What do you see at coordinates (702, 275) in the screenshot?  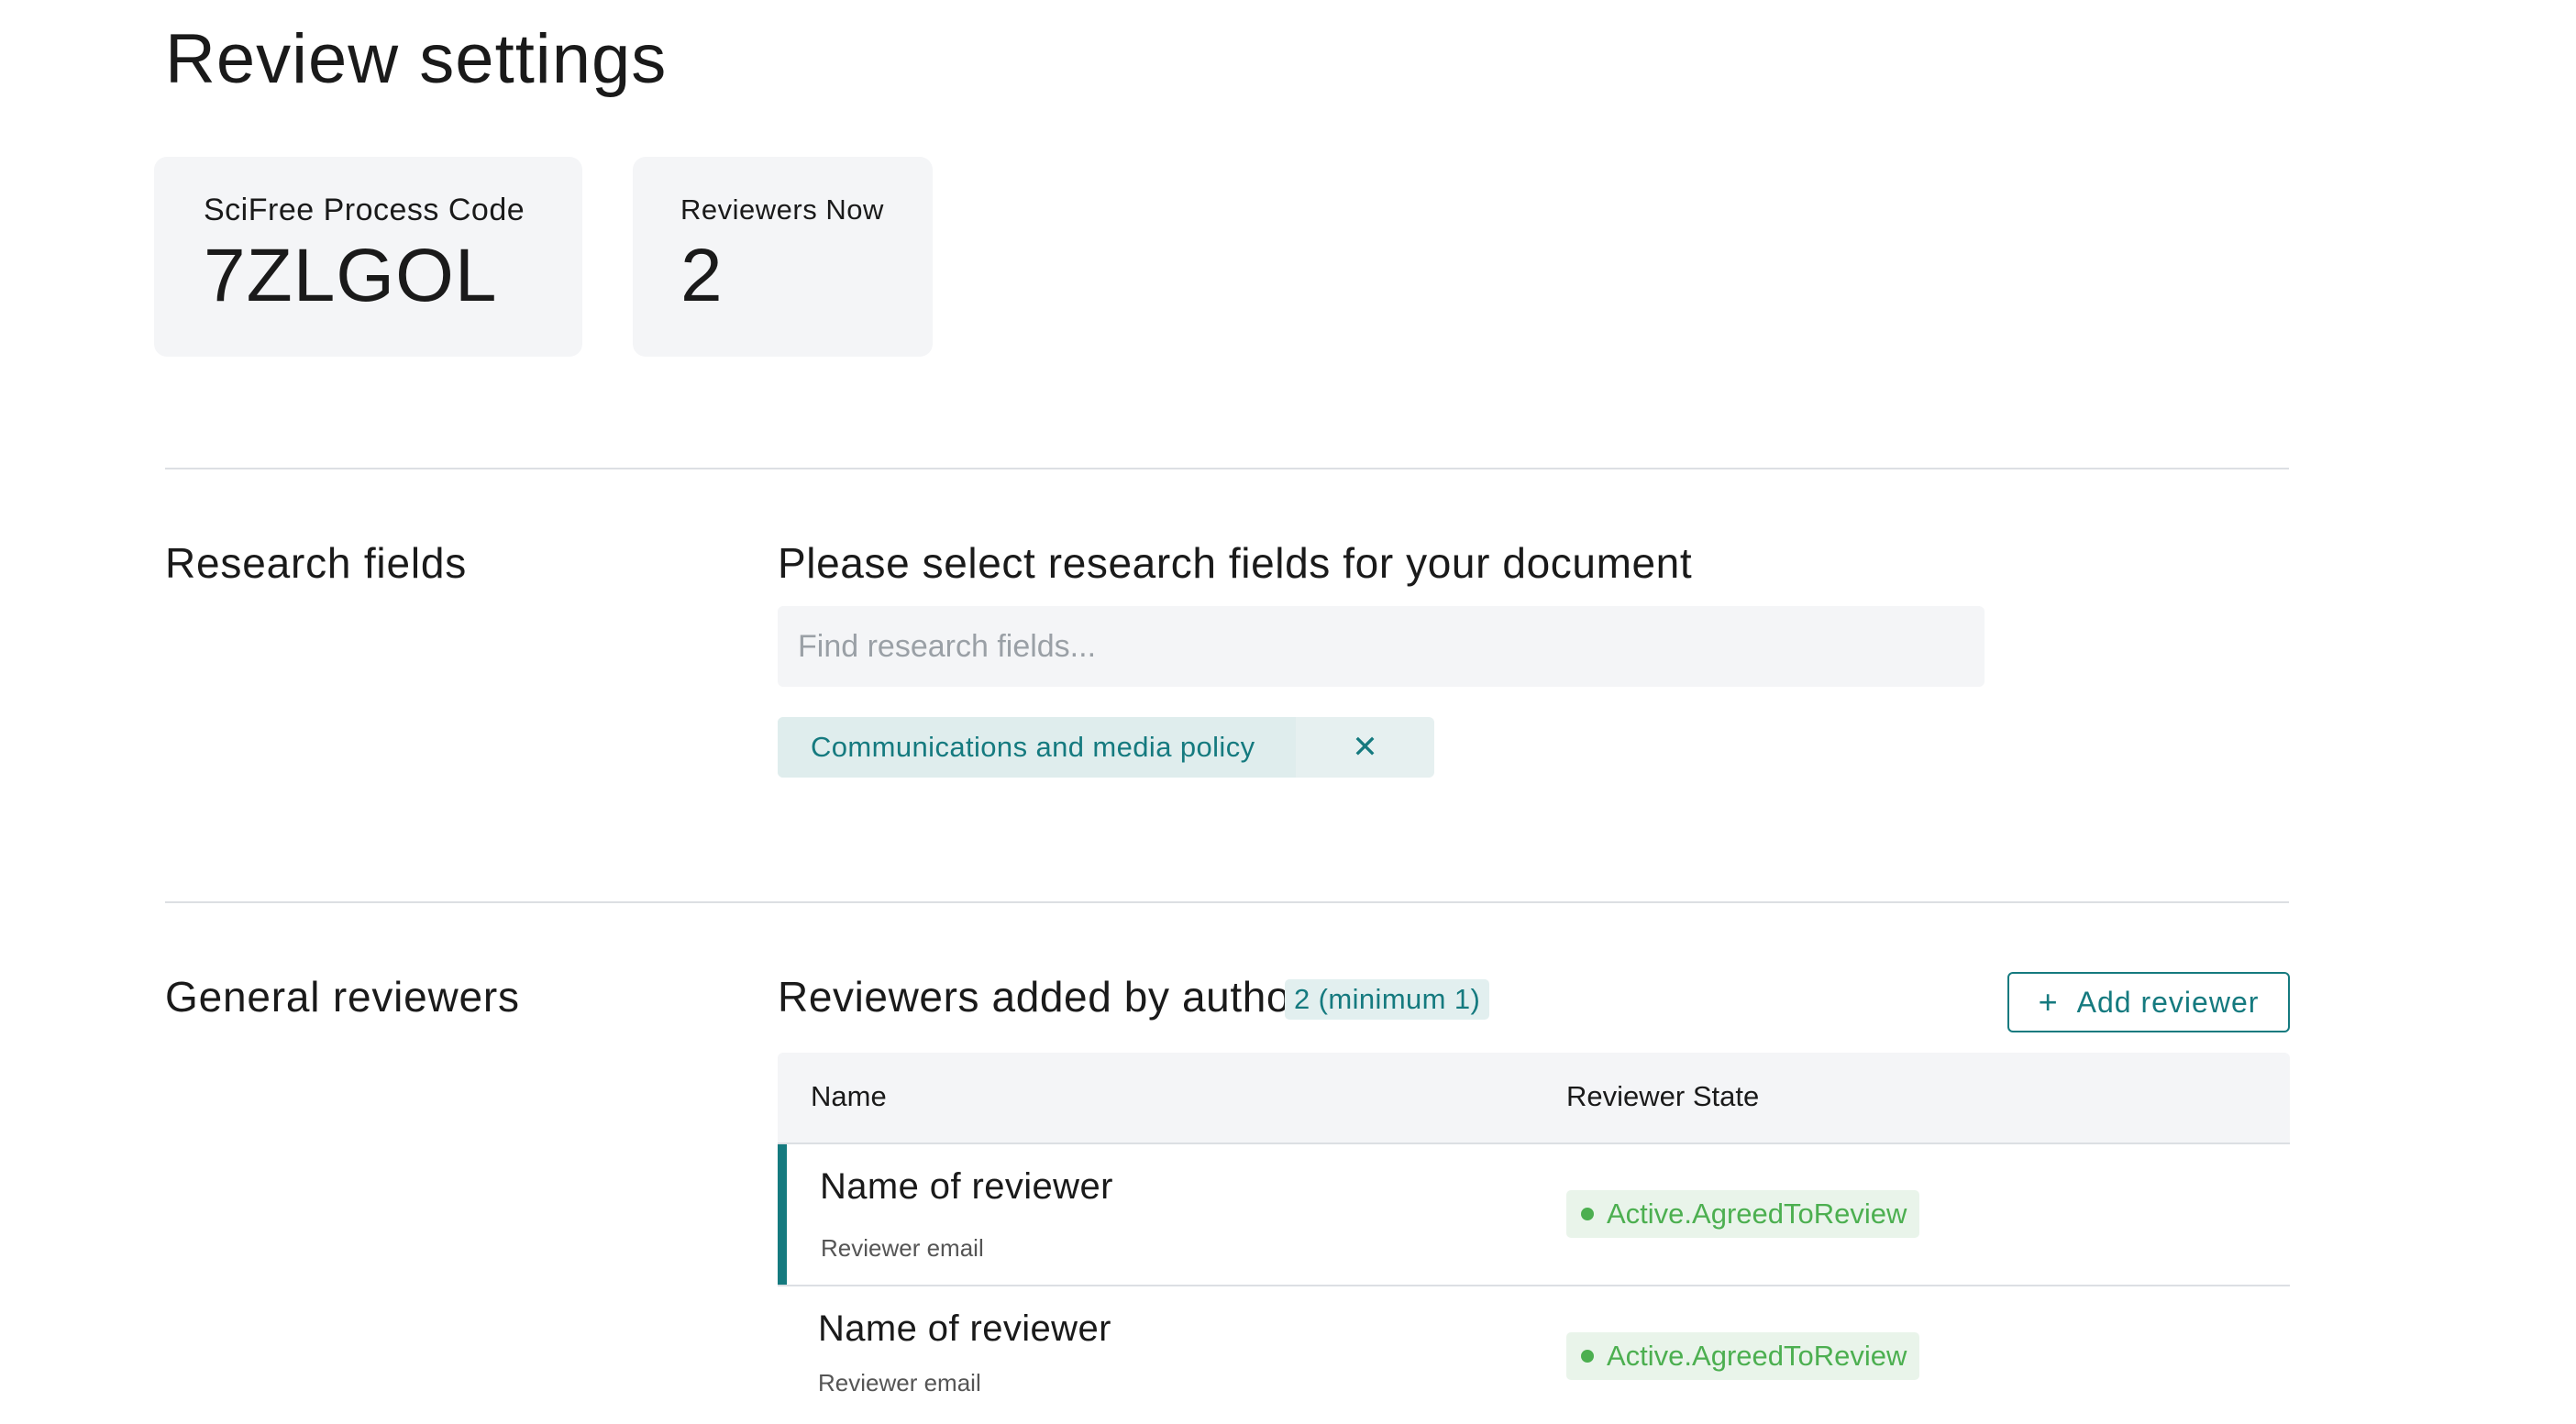 I see `reviewers-now-value: 2` at bounding box center [702, 275].